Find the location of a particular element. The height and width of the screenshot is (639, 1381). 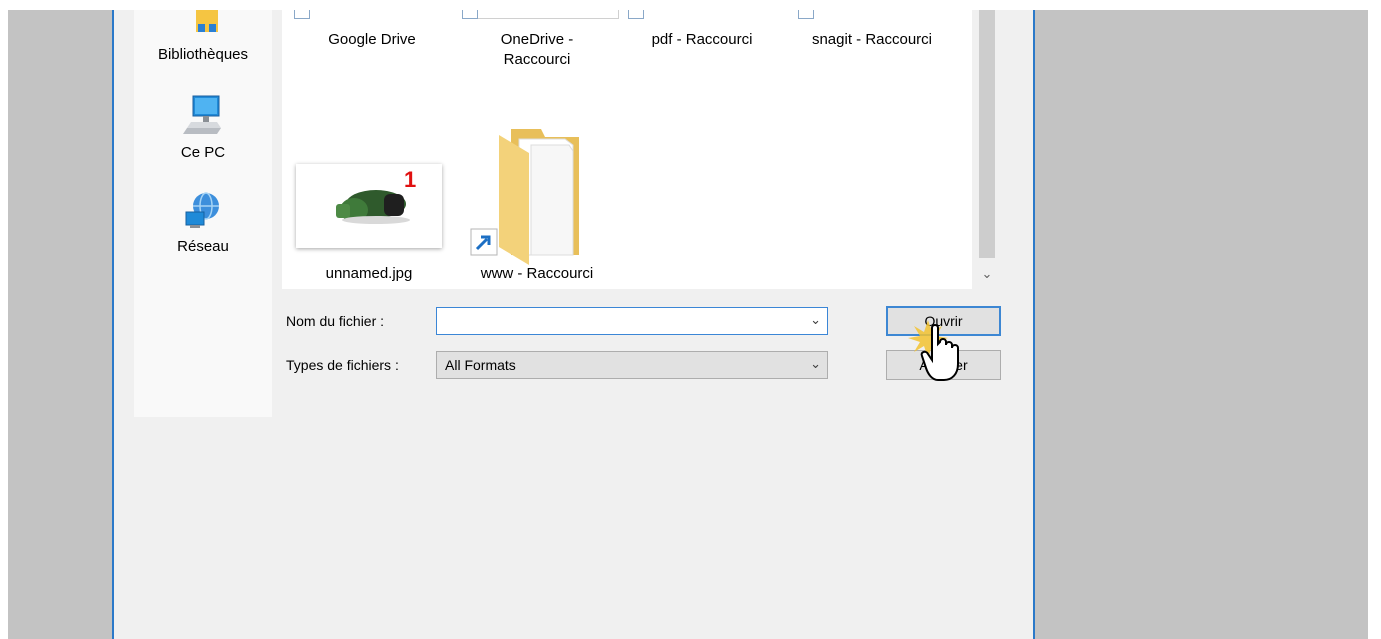

file-item-unnamed-jpg: 1 unnamed.jpg is located at coordinates (367, 221).